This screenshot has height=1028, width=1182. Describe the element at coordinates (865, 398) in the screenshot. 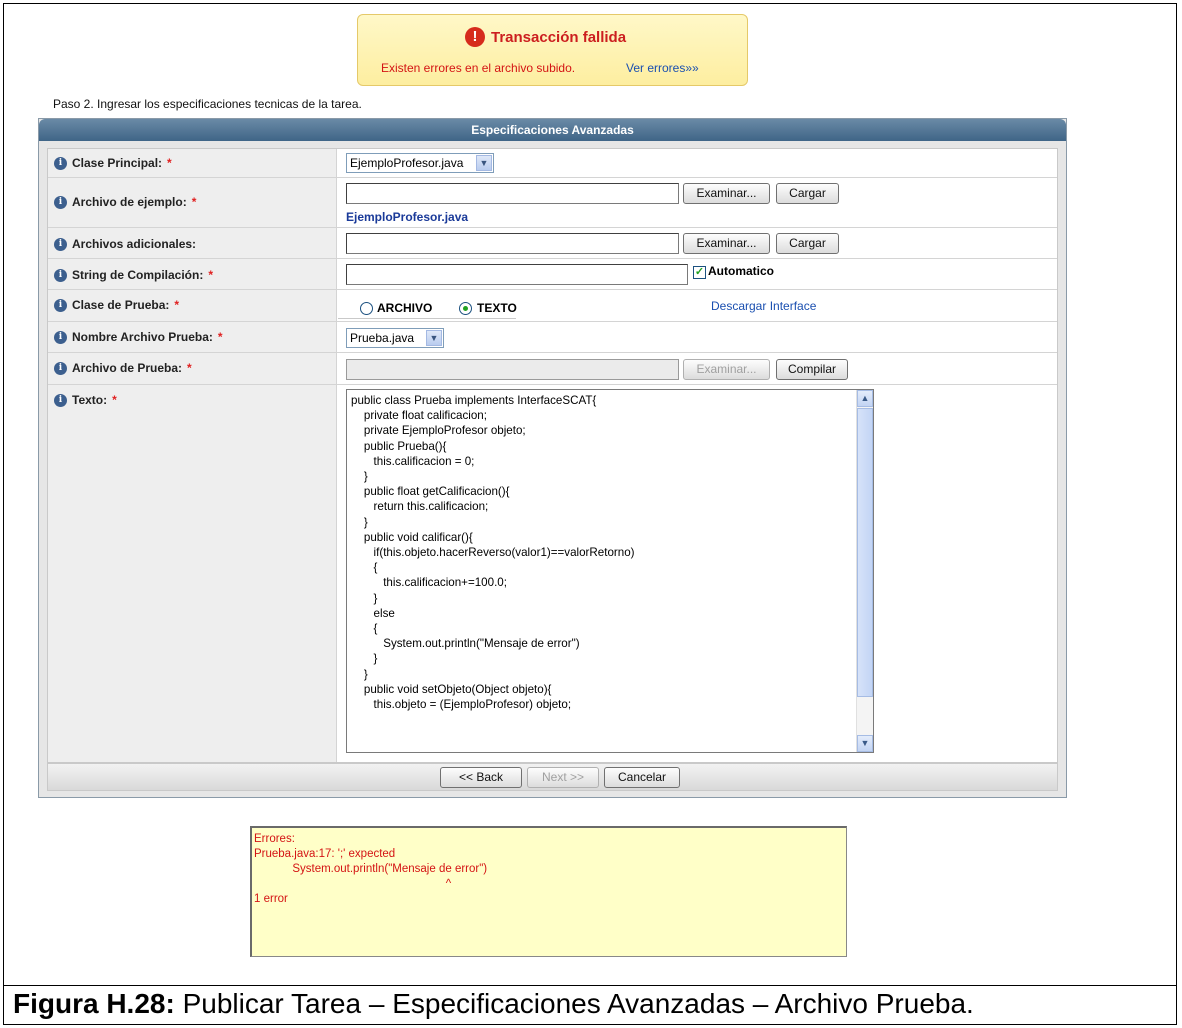

I see `scroll-up-icon: ▲` at that location.